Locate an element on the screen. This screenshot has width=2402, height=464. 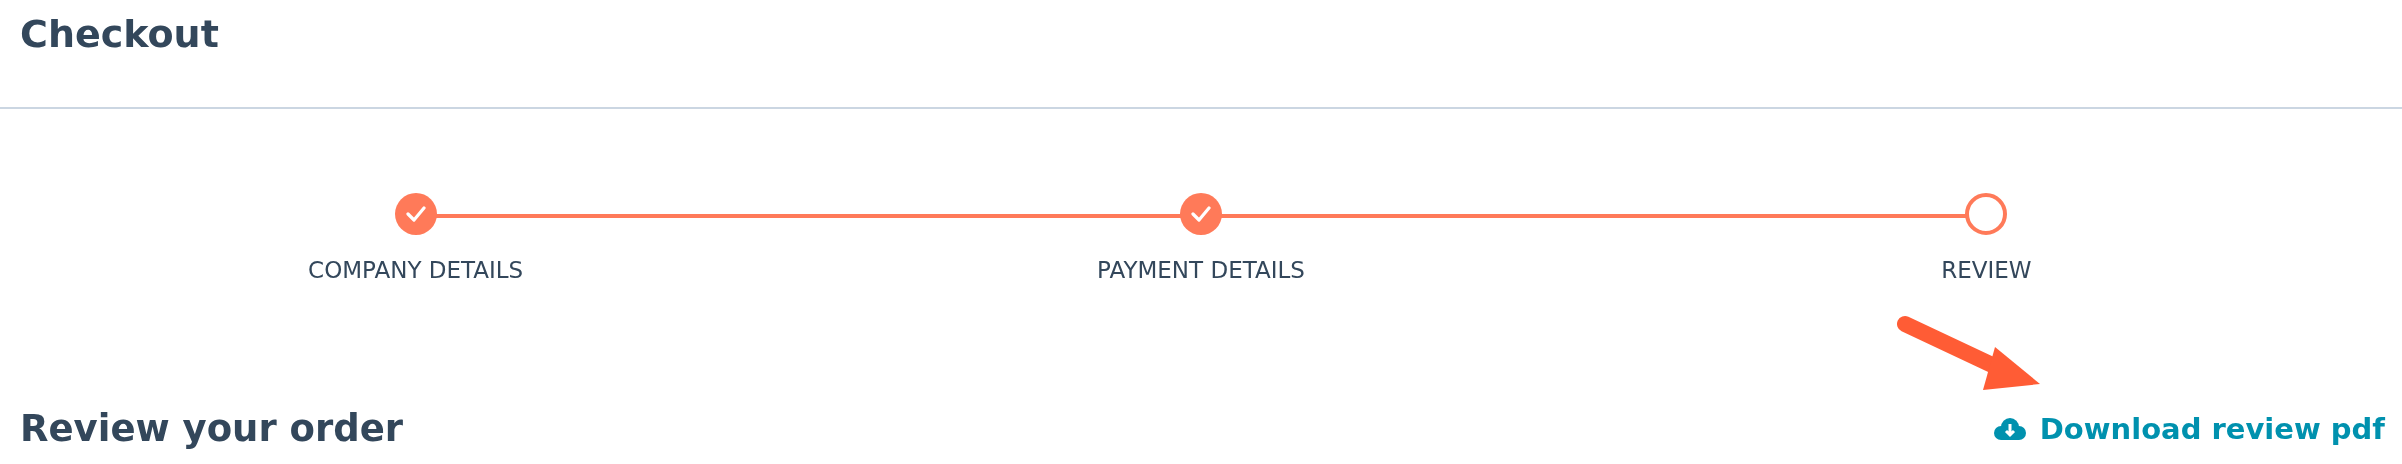
cloud-download-icon is located at coordinates (2009, 428).